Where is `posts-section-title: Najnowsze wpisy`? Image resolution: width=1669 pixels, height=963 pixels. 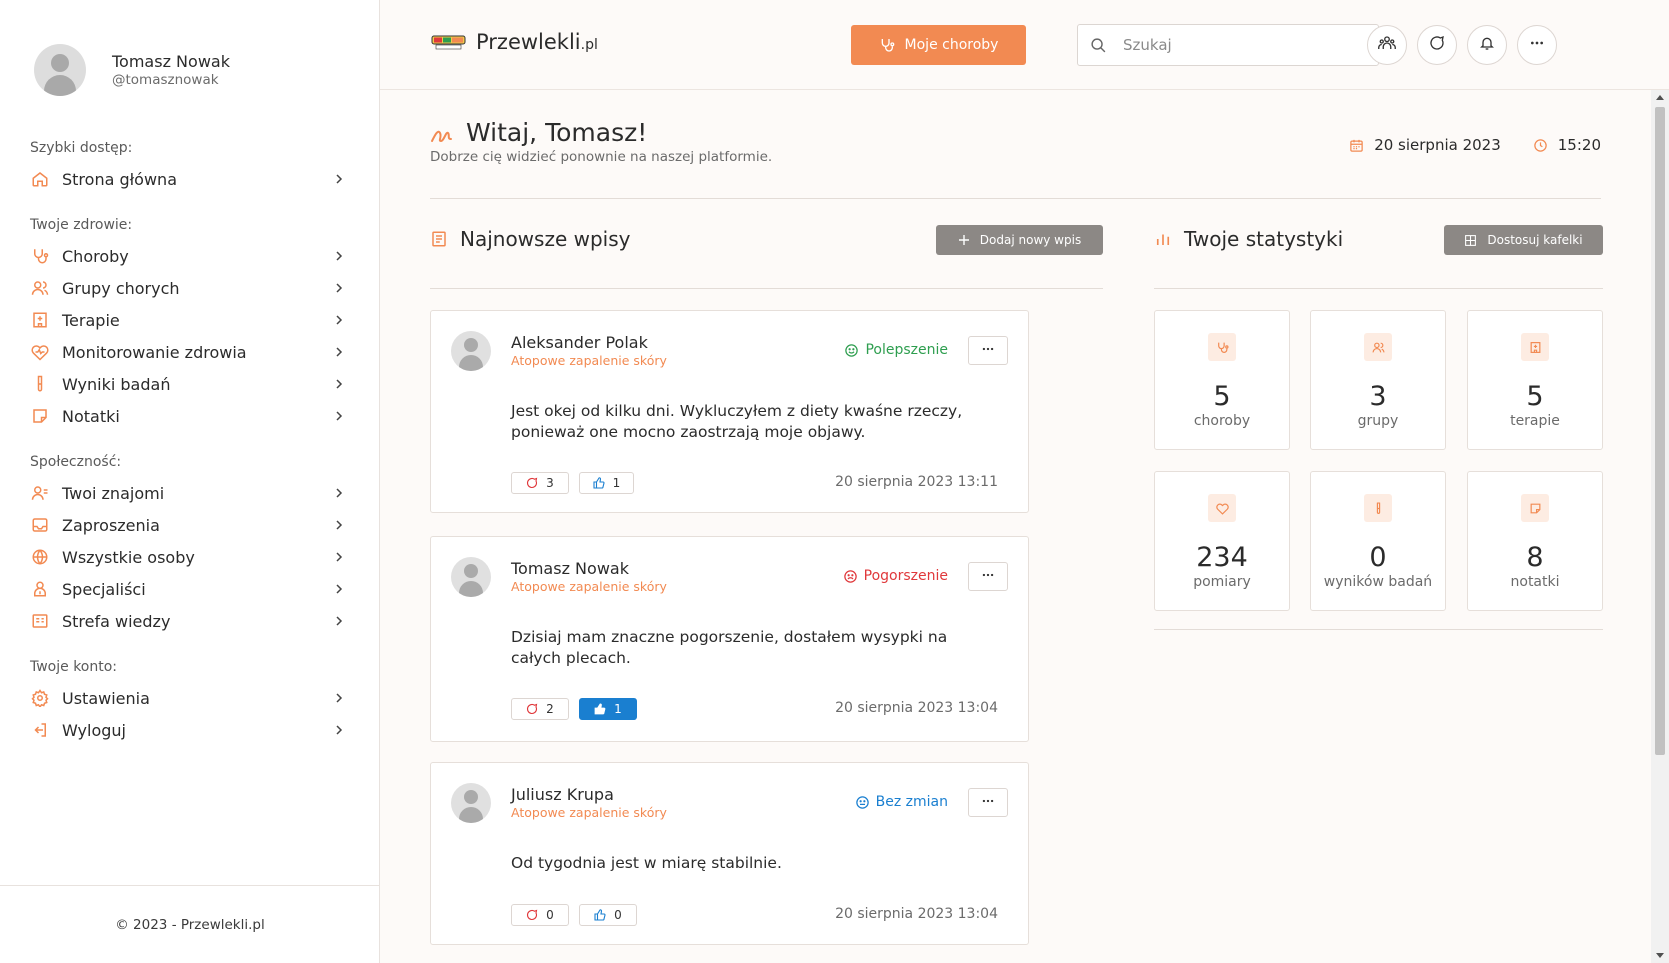
posts-section-title: Najnowsze wpisy is located at coordinates (530, 239).